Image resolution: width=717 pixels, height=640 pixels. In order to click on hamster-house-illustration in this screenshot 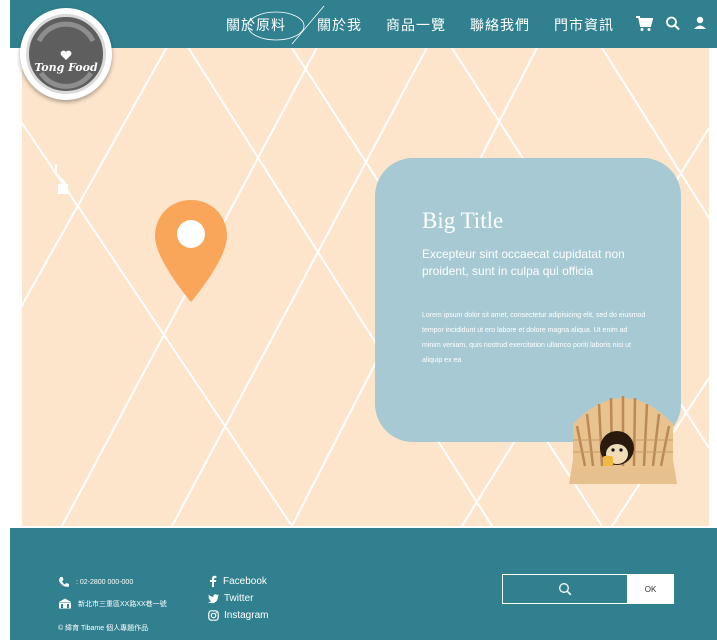, I will do `click(623, 440)`.